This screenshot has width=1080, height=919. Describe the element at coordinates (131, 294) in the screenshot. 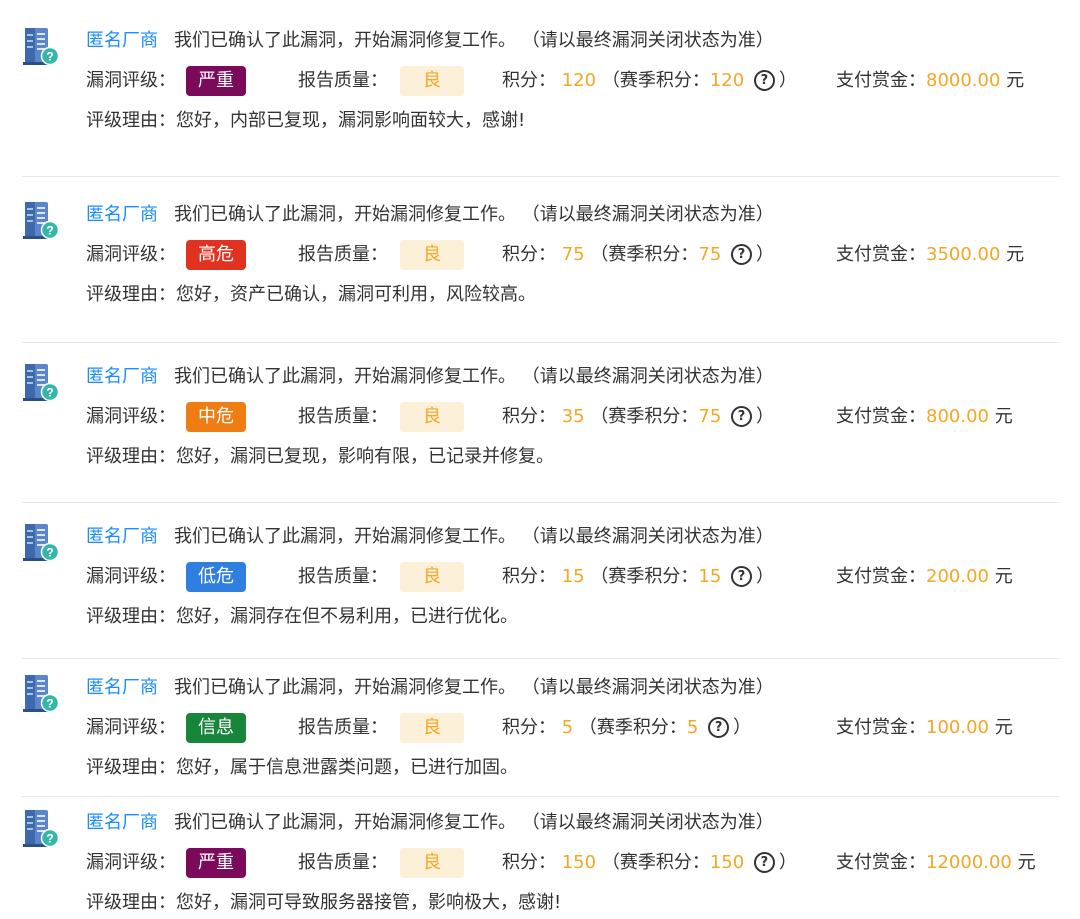

I see `reason-label: 评级理由：` at that location.